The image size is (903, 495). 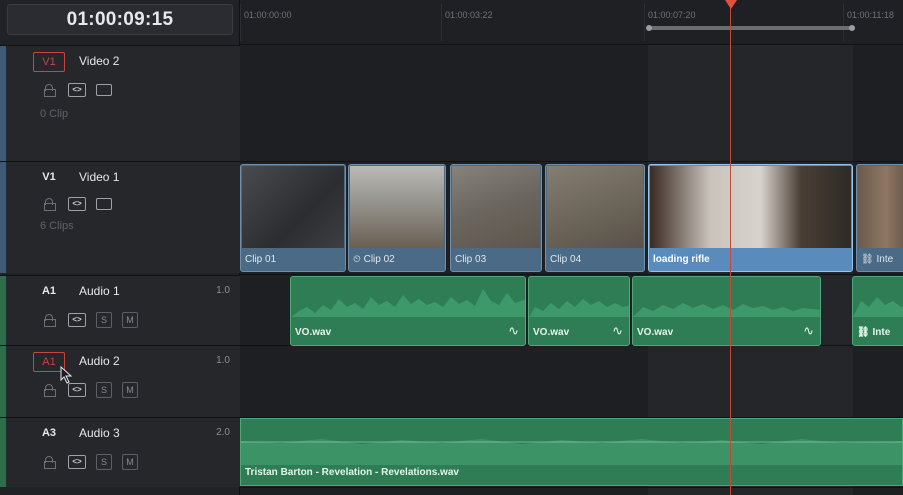 I want to click on clip-label-text: Inte, so click(x=881, y=332).